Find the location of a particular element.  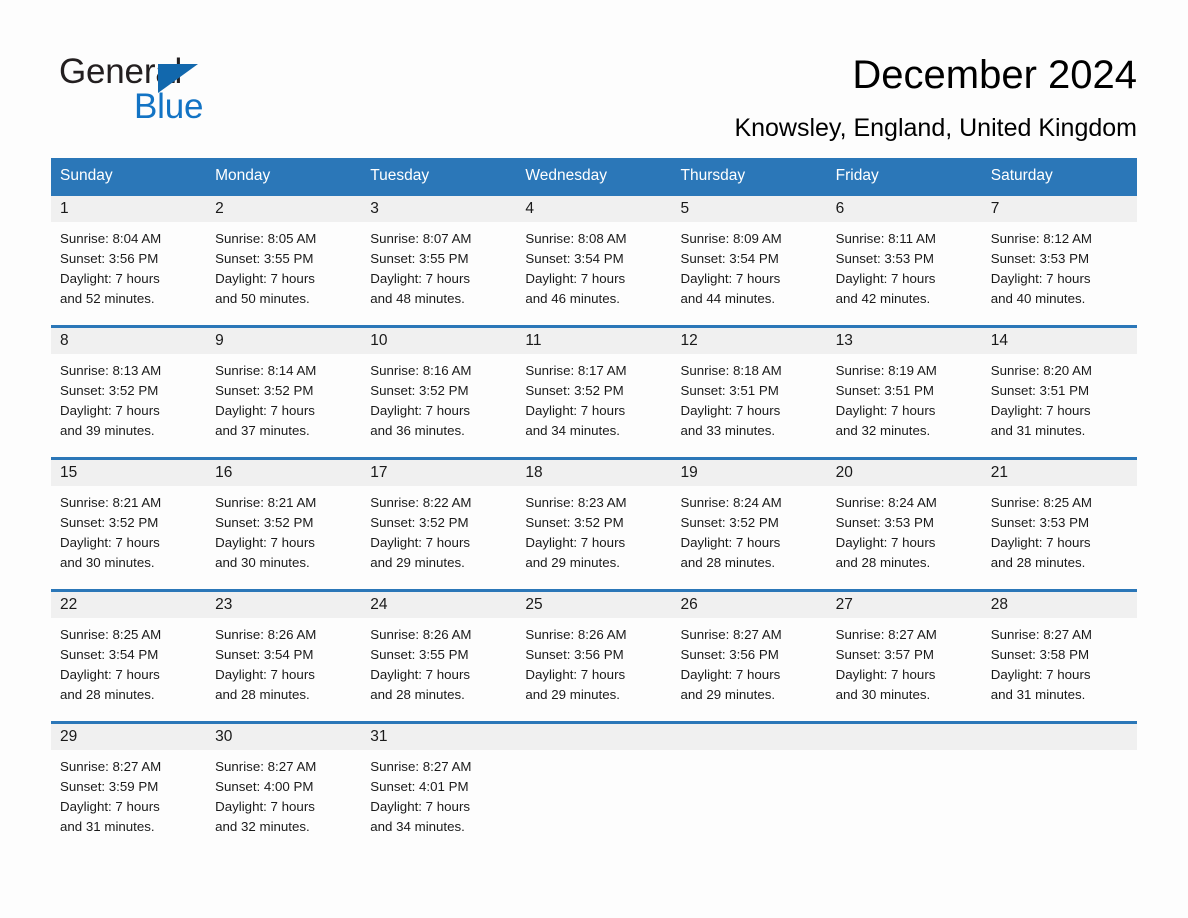

day-number: 4 is located at coordinates (593, 209).